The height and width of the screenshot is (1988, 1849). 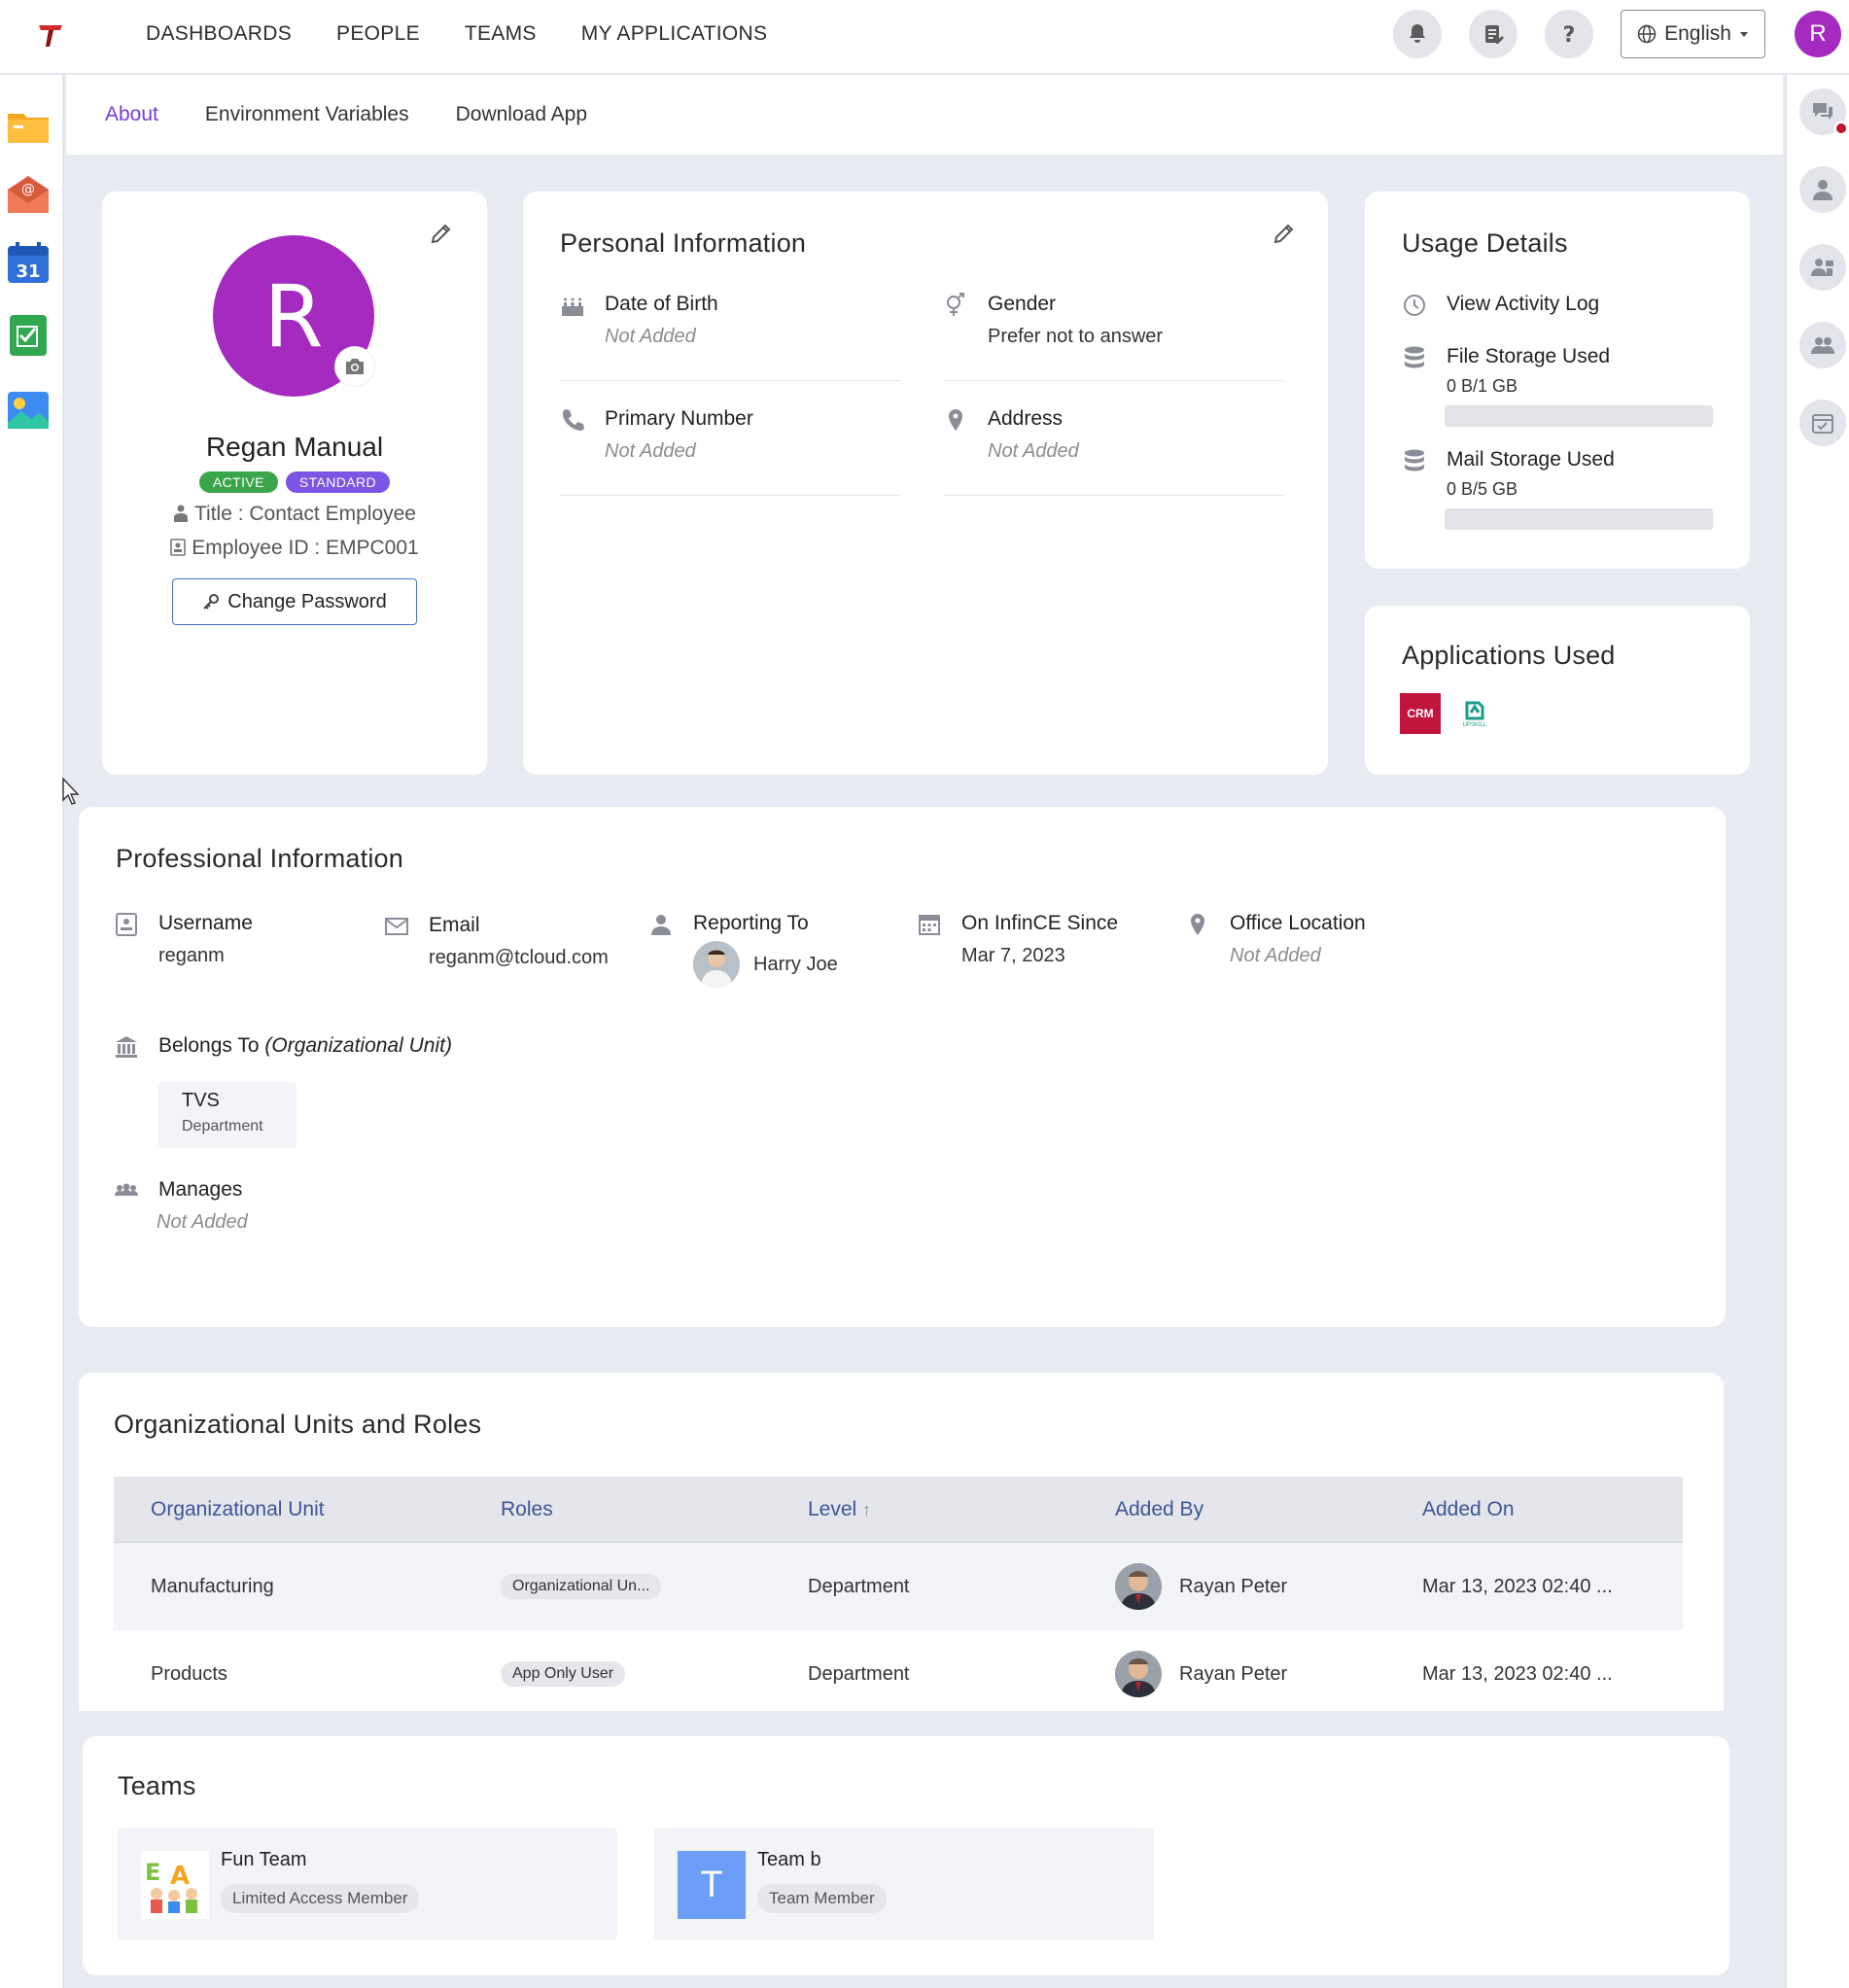 I want to click on upskill-app-logo: UPSKILL, so click(x=1474, y=714).